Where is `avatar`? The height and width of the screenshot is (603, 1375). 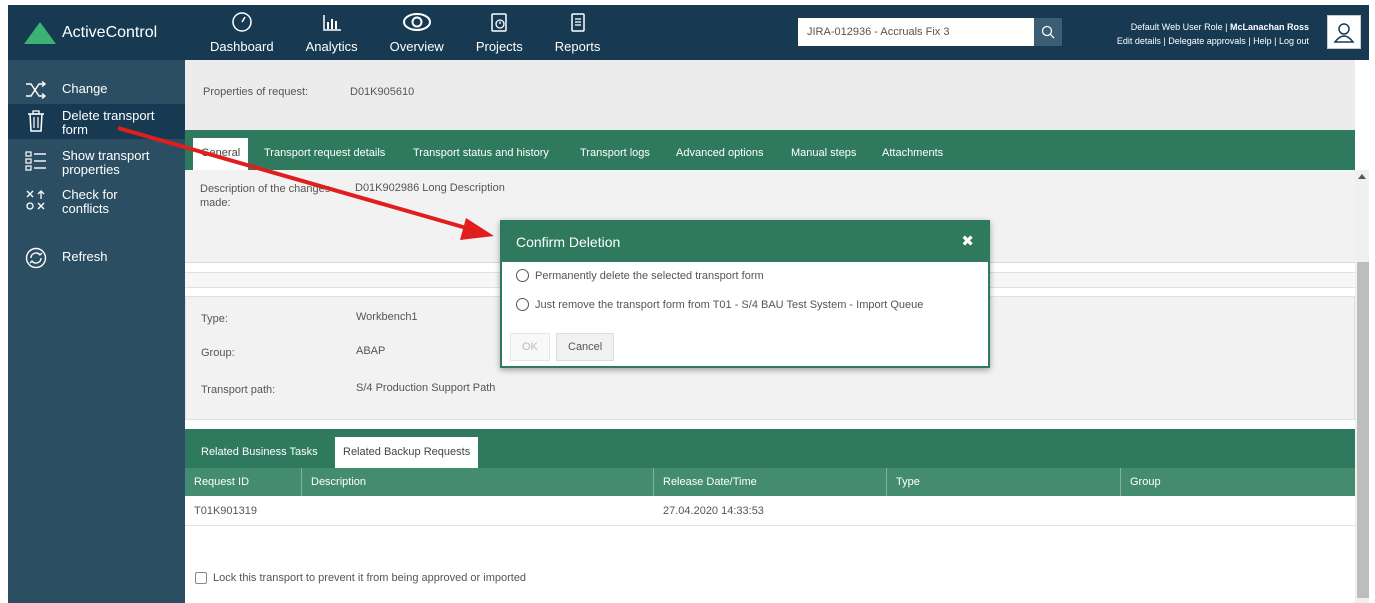
avatar is located at coordinates (1344, 32).